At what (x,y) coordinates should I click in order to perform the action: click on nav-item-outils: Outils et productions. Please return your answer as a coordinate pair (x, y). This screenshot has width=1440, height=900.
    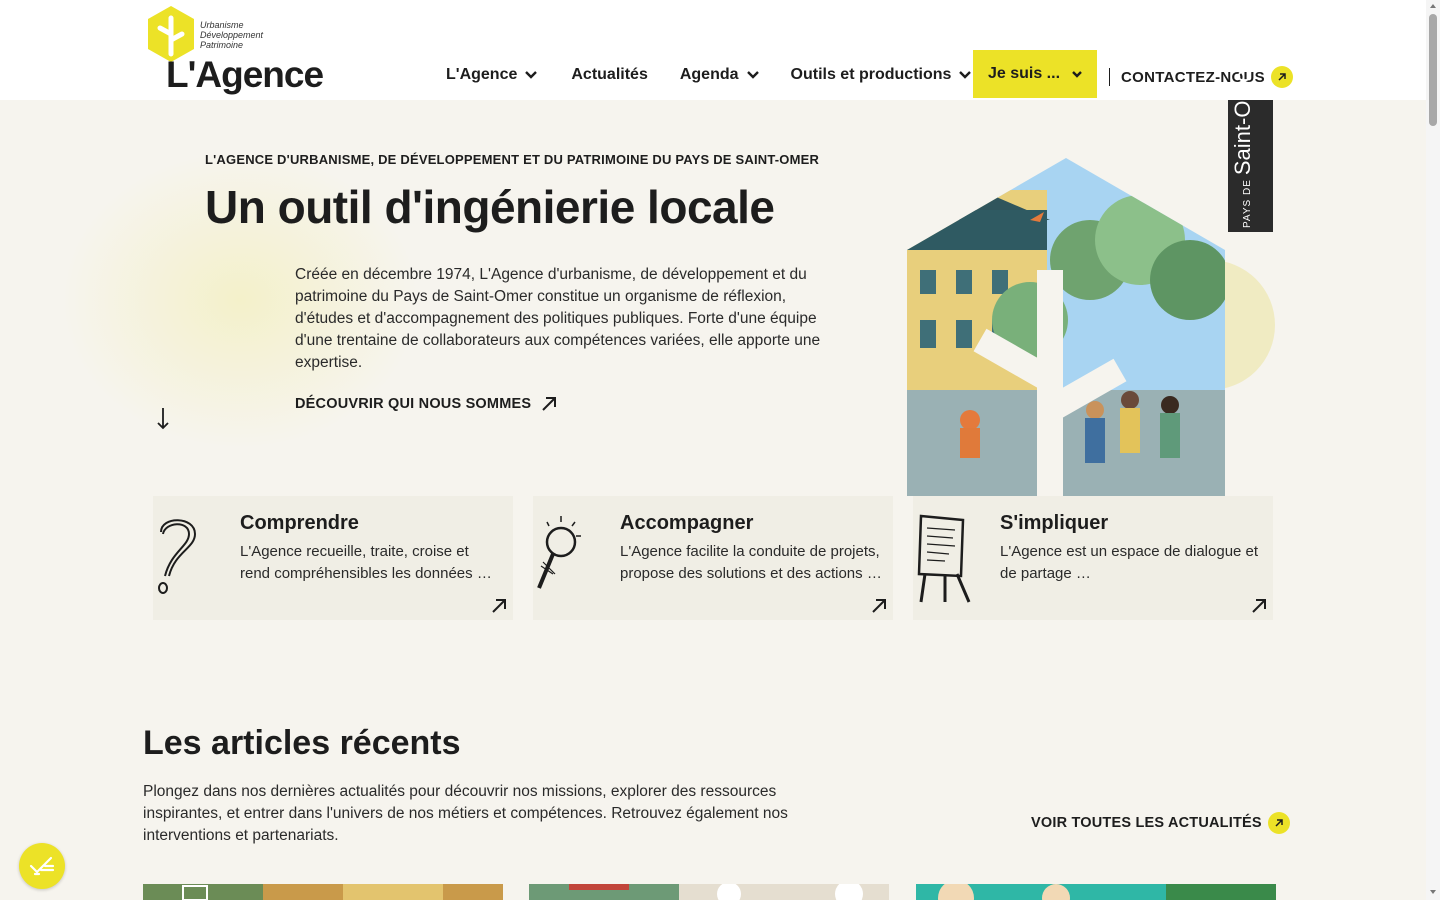
    Looking at the image, I should click on (881, 75).